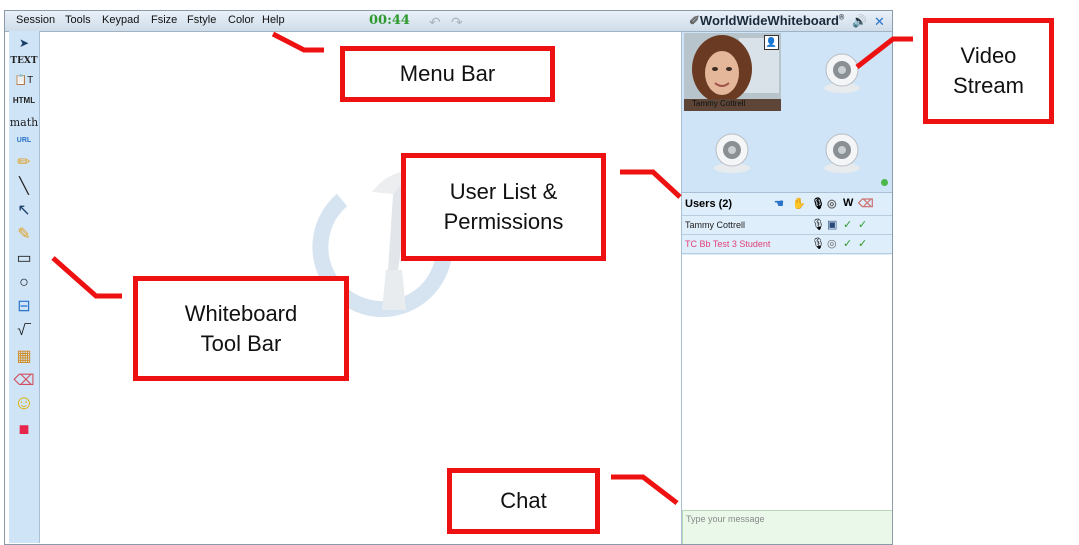 This screenshot has width=1079, height=545. I want to click on brand-trademark: ®, so click(841, 18).